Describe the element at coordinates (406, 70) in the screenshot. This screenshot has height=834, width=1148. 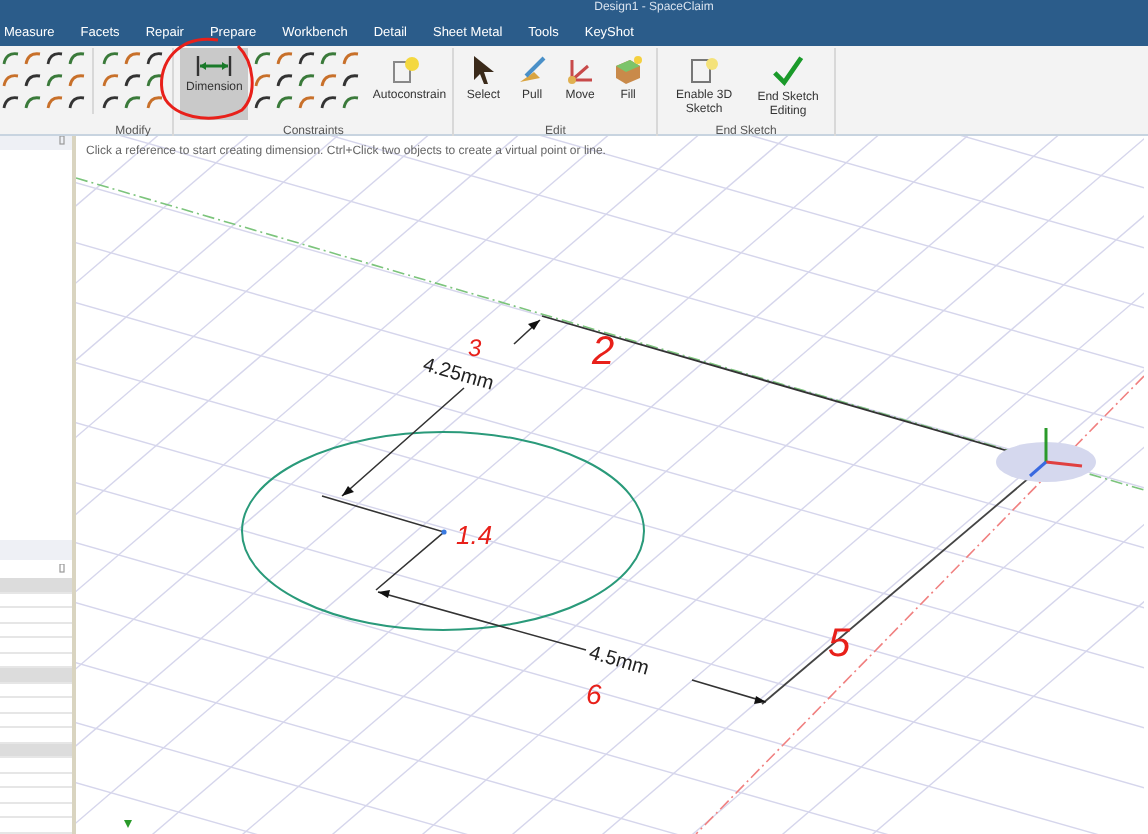
I see `lightbulb-document-icon` at that location.